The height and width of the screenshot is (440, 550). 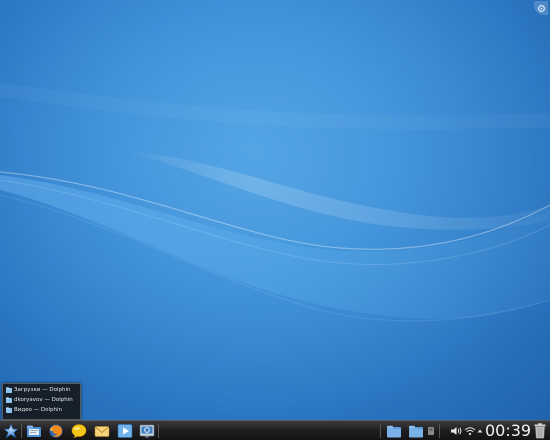 I want to click on mail-launcher, so click(x=102, y=431).